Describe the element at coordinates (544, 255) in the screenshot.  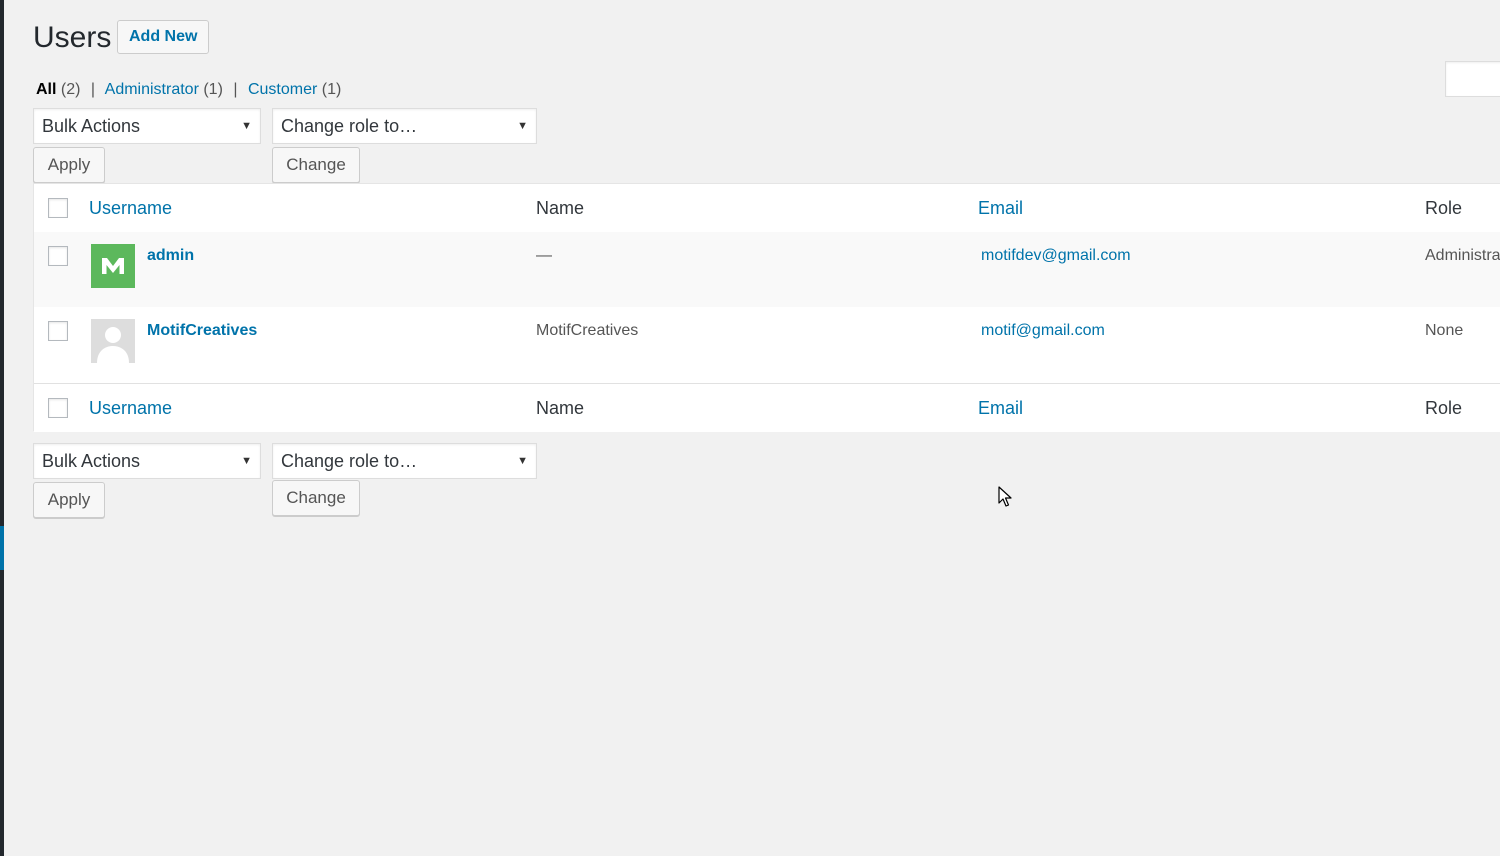
I see `name-cell: —` at that location.